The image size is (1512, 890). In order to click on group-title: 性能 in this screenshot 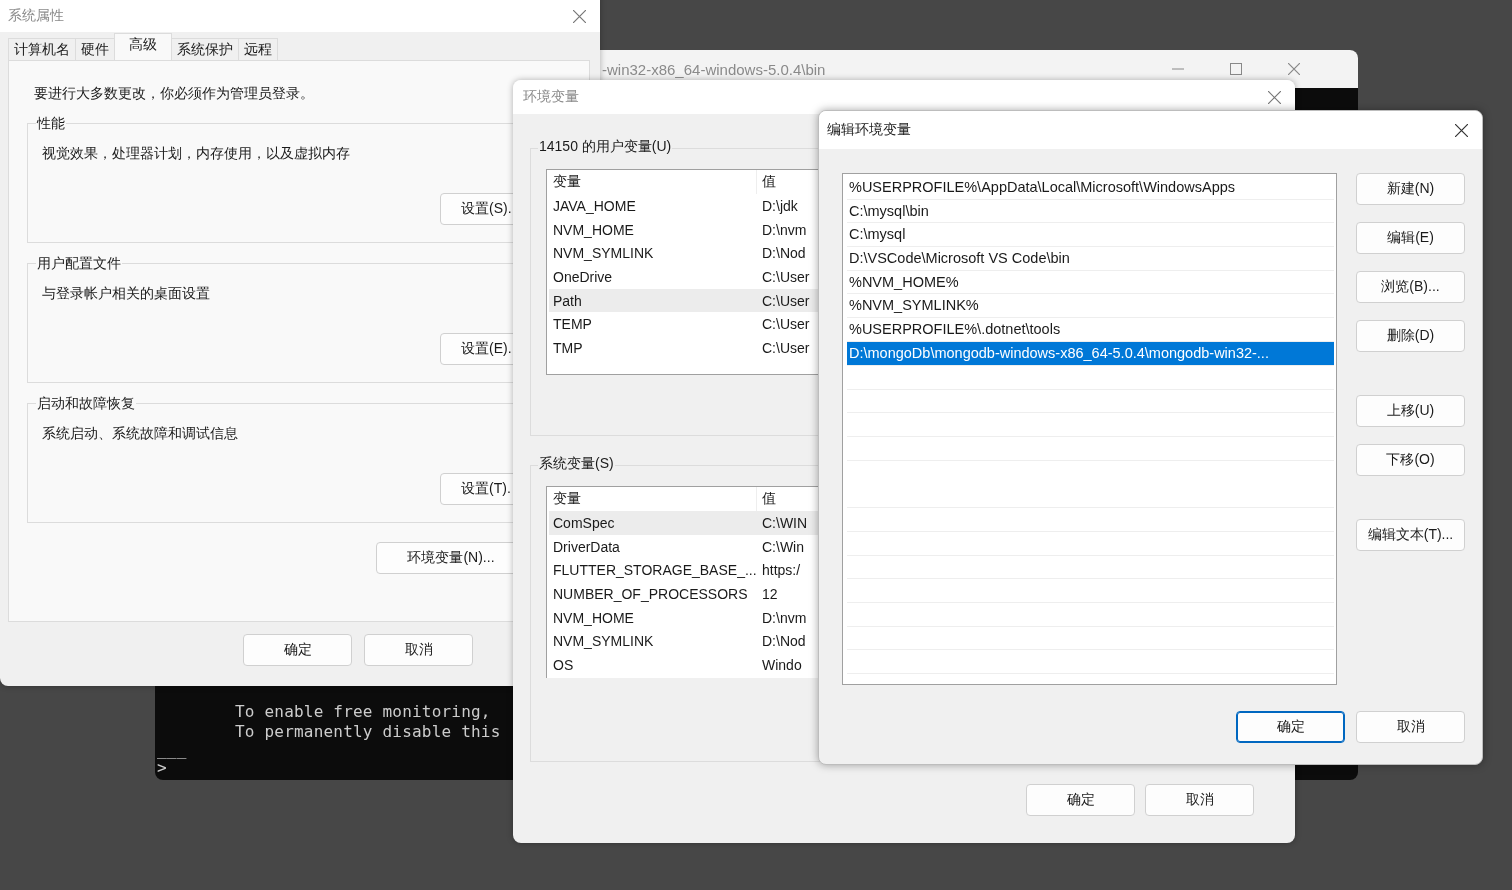, I will do `click(51, 124)`.